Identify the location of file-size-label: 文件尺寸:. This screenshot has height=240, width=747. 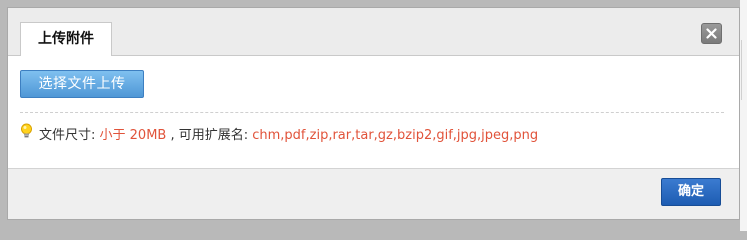
(69, 135).